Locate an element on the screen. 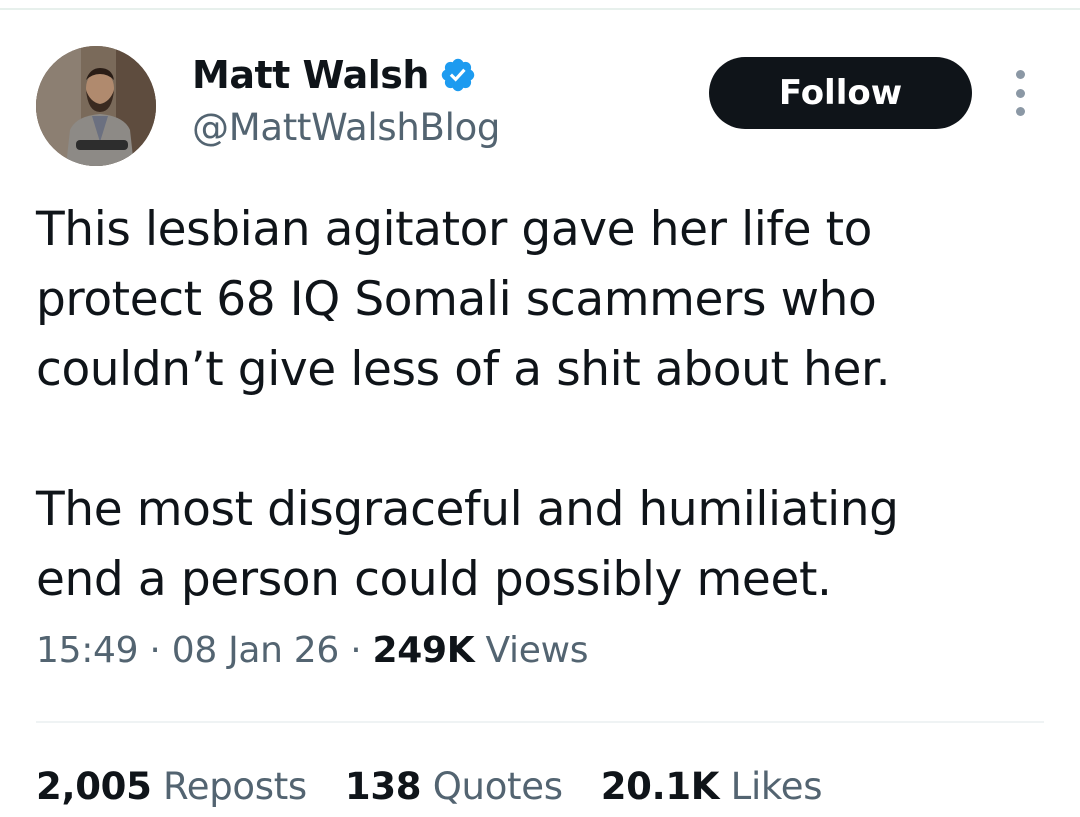 The height and width of the screenshot is (817, 1080). quotes-stat: 138 Quotes is located at coordinates (454, 786).